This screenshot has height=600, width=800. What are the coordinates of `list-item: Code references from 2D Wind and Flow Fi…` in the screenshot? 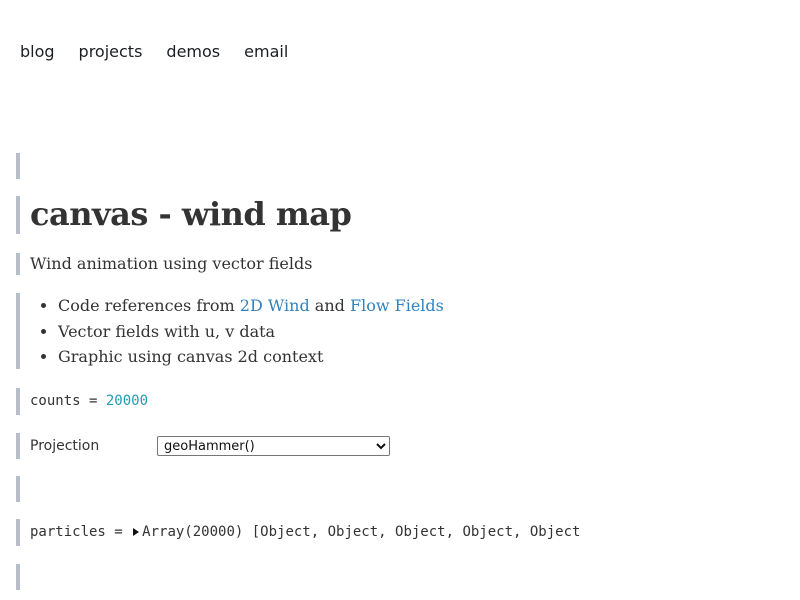 It's located at (251, 306).